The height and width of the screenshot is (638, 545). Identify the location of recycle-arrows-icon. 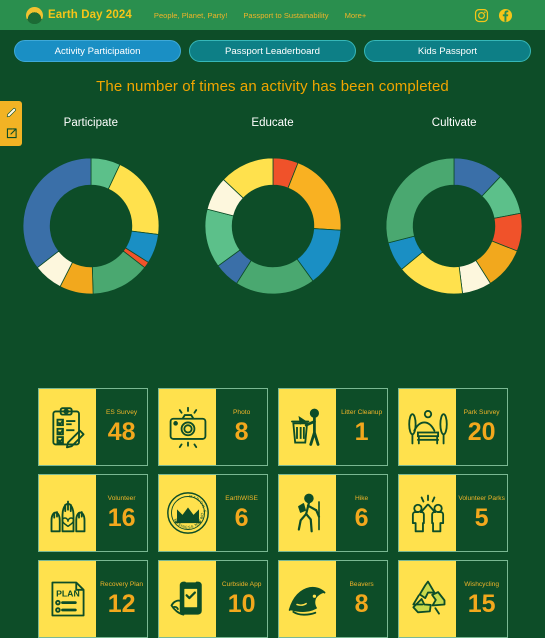
(429, 597).